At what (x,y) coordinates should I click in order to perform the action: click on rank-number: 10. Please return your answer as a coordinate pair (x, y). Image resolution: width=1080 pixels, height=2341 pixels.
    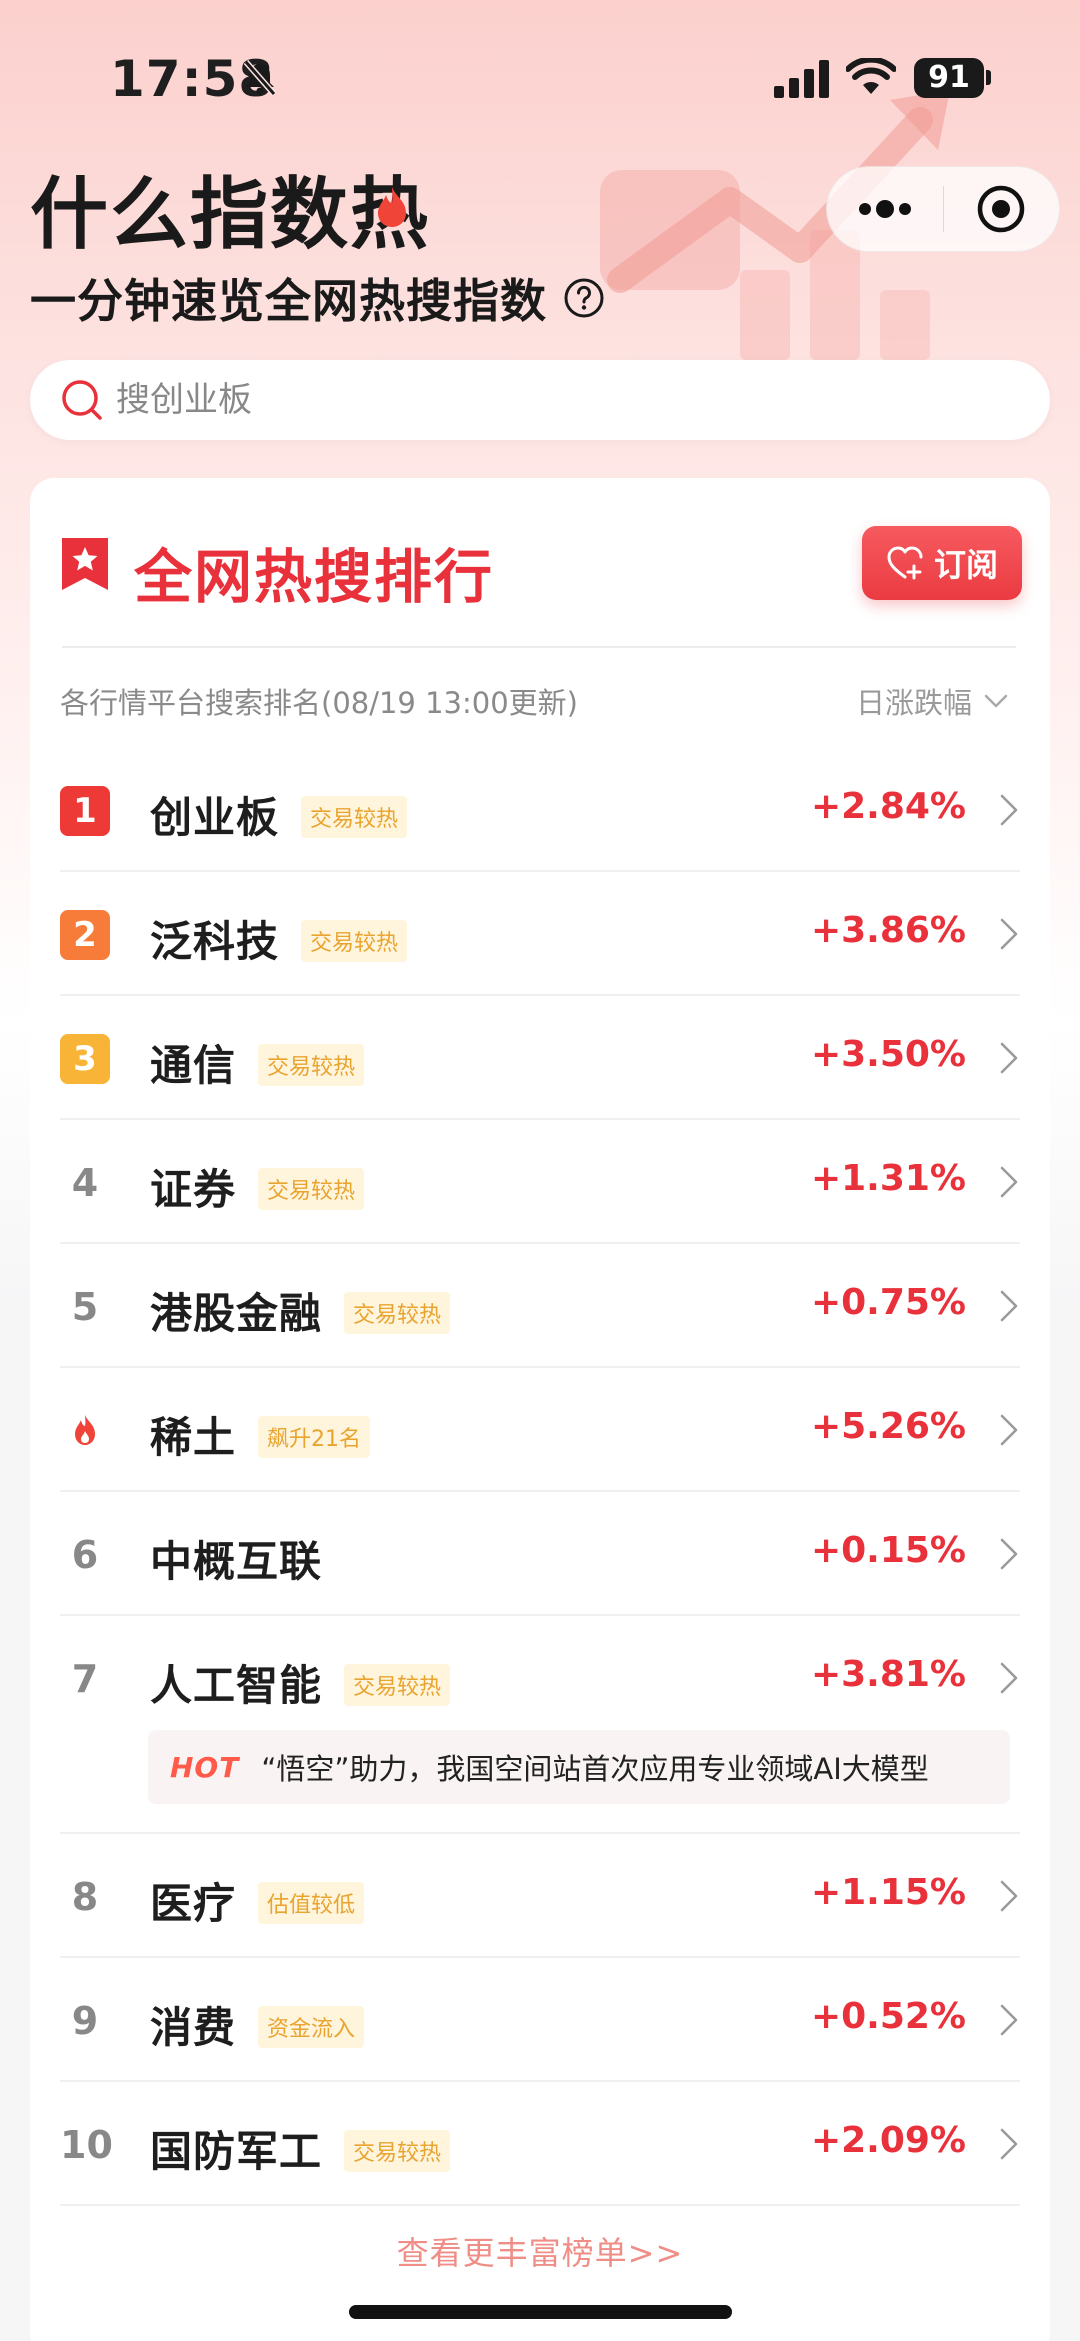
    Looking at the image, I should click on (86, 2145).